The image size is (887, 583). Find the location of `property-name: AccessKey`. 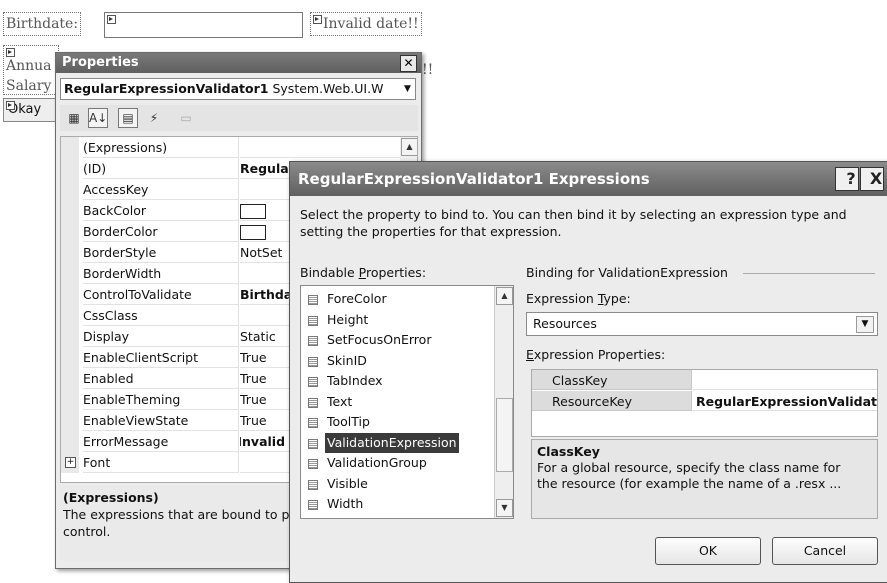

property-name: AccessKey is located at coordinates (161, 189).